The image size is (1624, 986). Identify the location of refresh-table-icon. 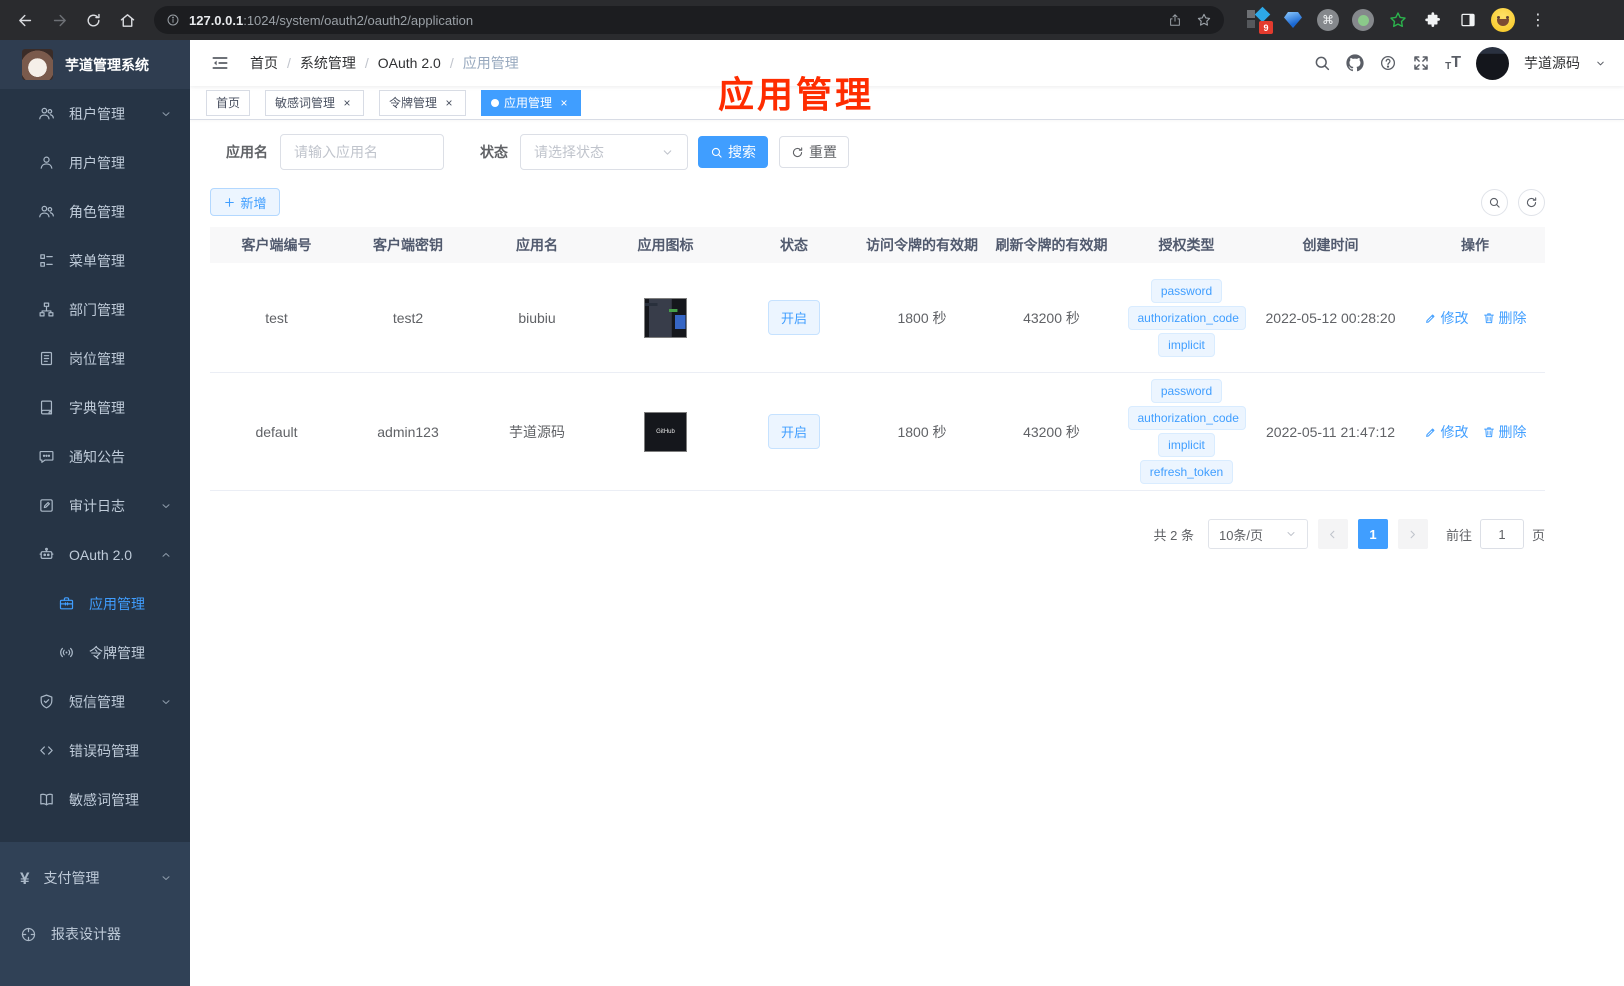
(1531, 202).